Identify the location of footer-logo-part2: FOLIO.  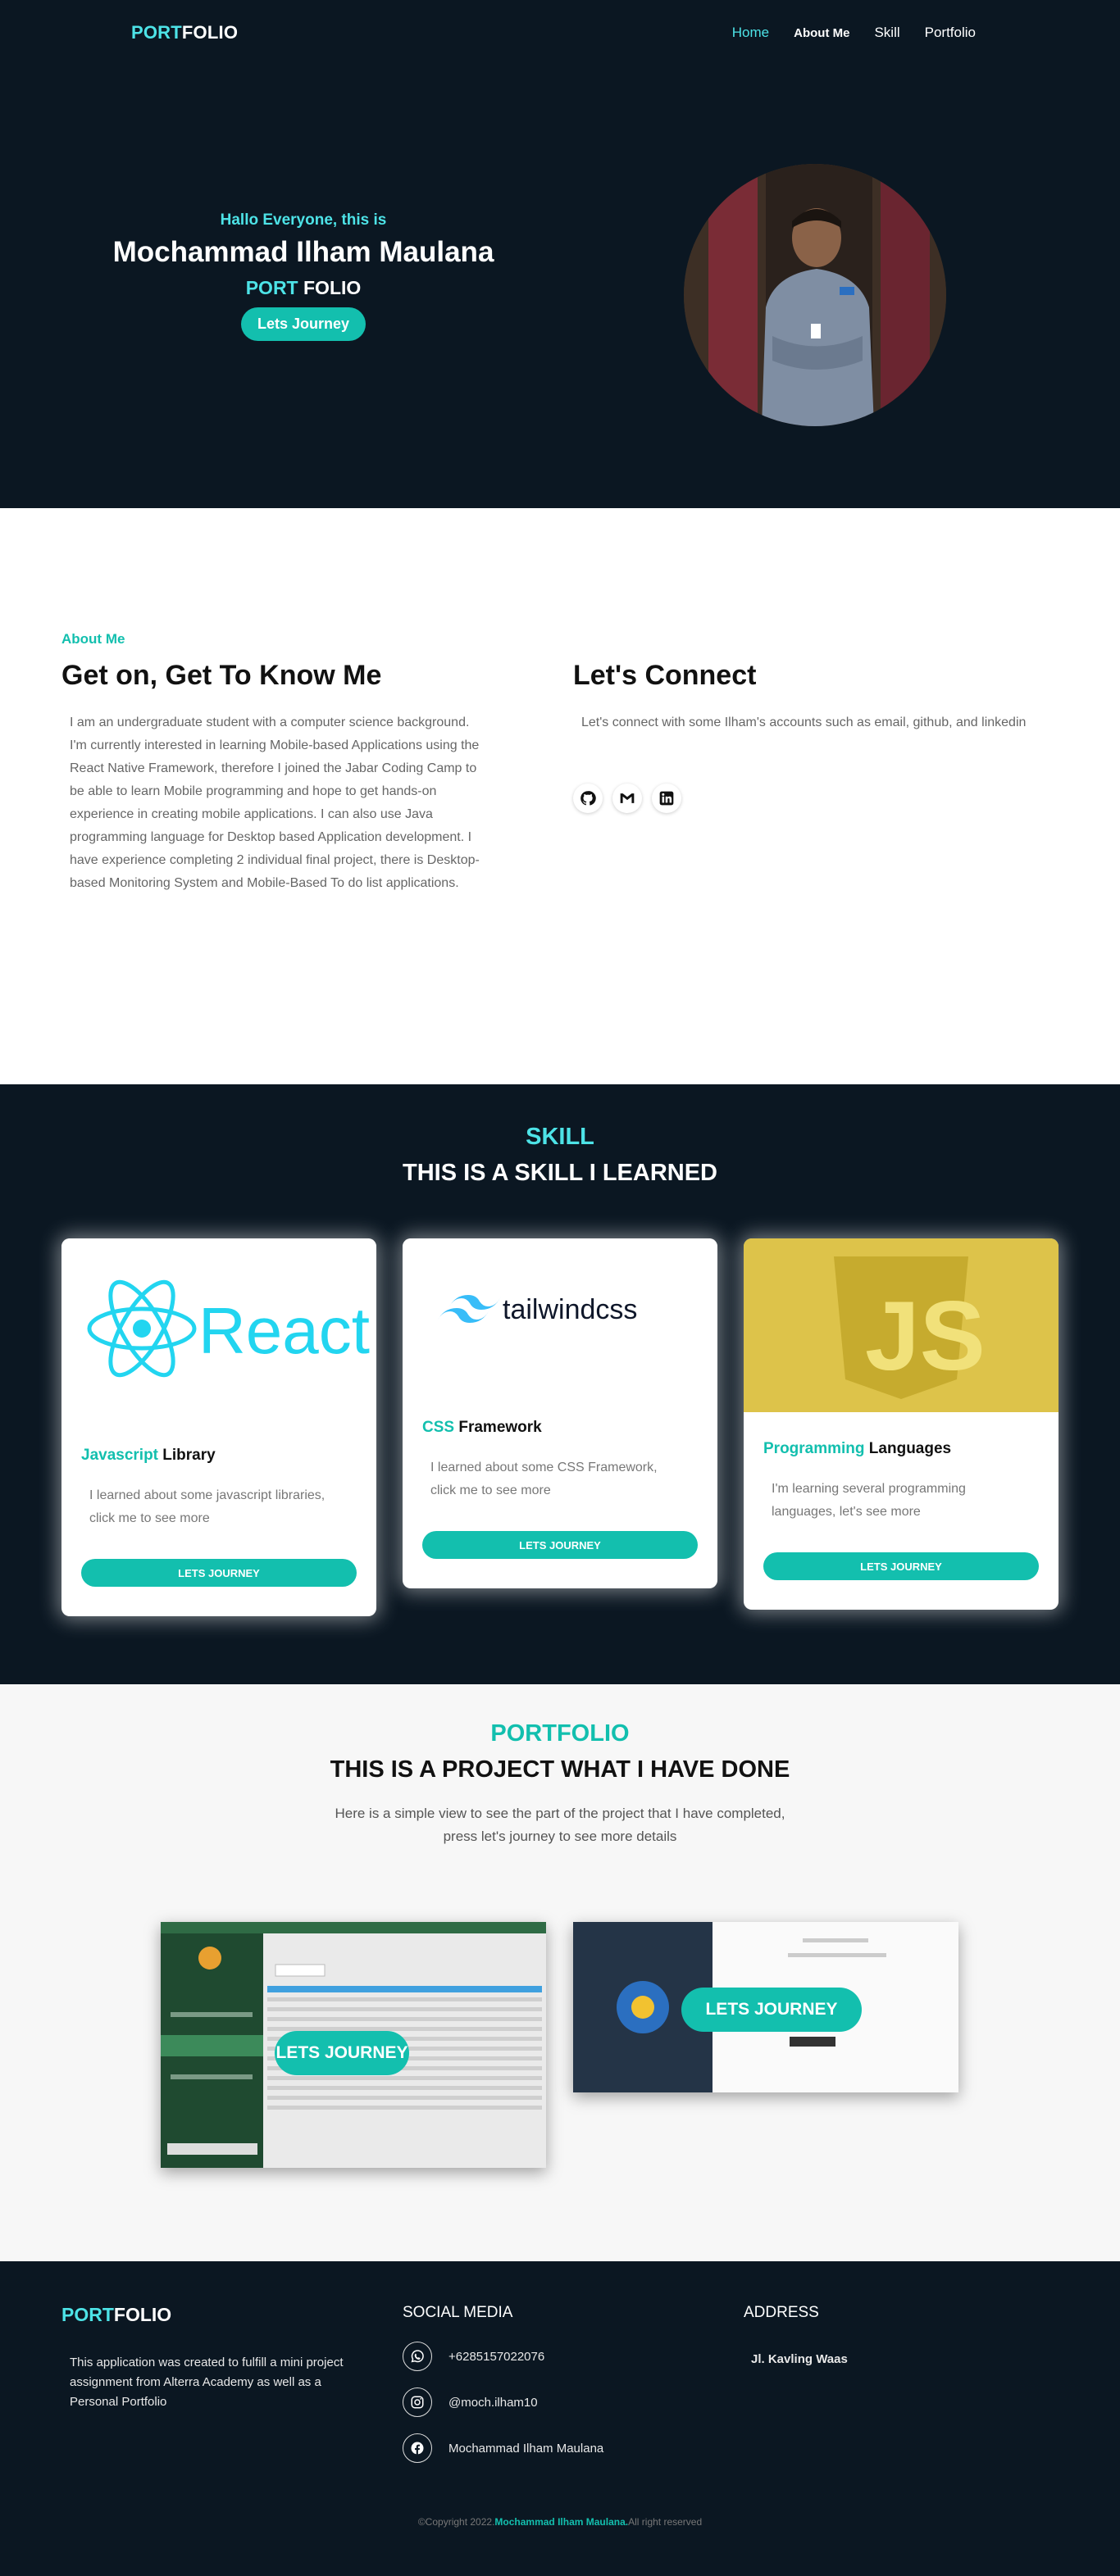
(143, 2314).